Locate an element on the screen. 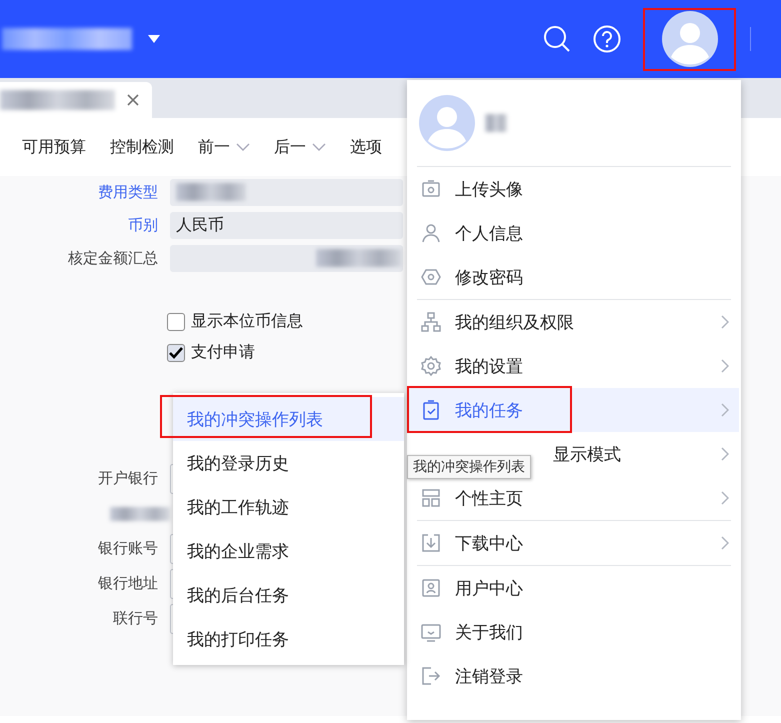 The height and width of the screenshot is (723, 781). settings-icon is located at coordinates (431, 366).